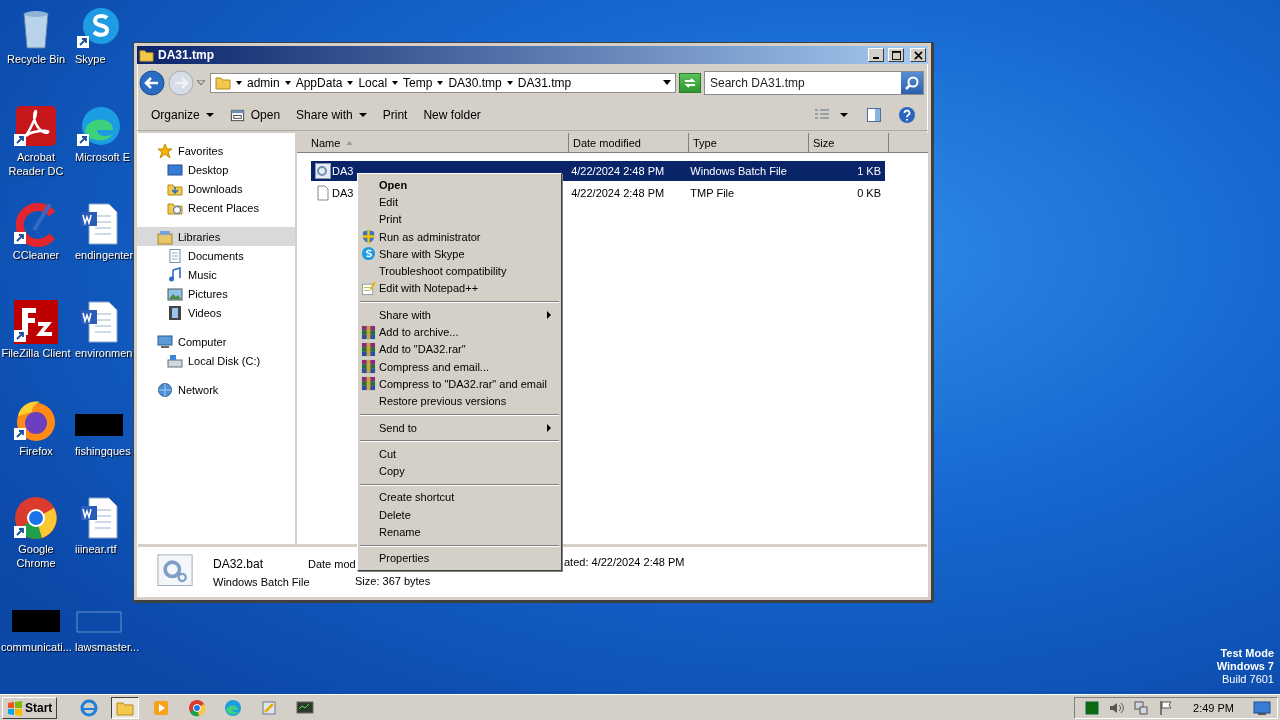 This screenshot has width=1280, height=720. What do you see at coordinates (844, 115) in the screenshot?
I see `caret-icon` at bounding box center [844, 115].